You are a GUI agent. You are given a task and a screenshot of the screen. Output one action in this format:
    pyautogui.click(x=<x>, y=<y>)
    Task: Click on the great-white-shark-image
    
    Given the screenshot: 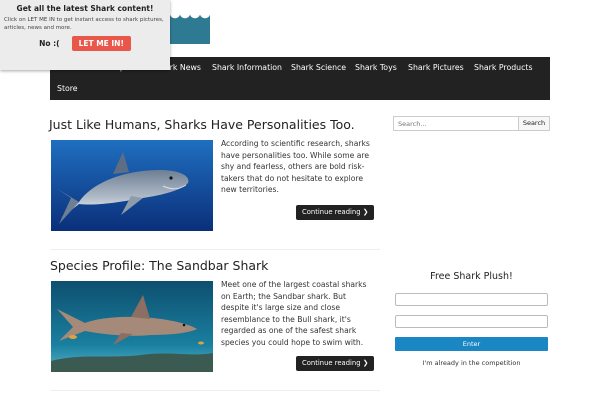 What is the action you would take?
    pyautogui.click(x=132, y=185)
    